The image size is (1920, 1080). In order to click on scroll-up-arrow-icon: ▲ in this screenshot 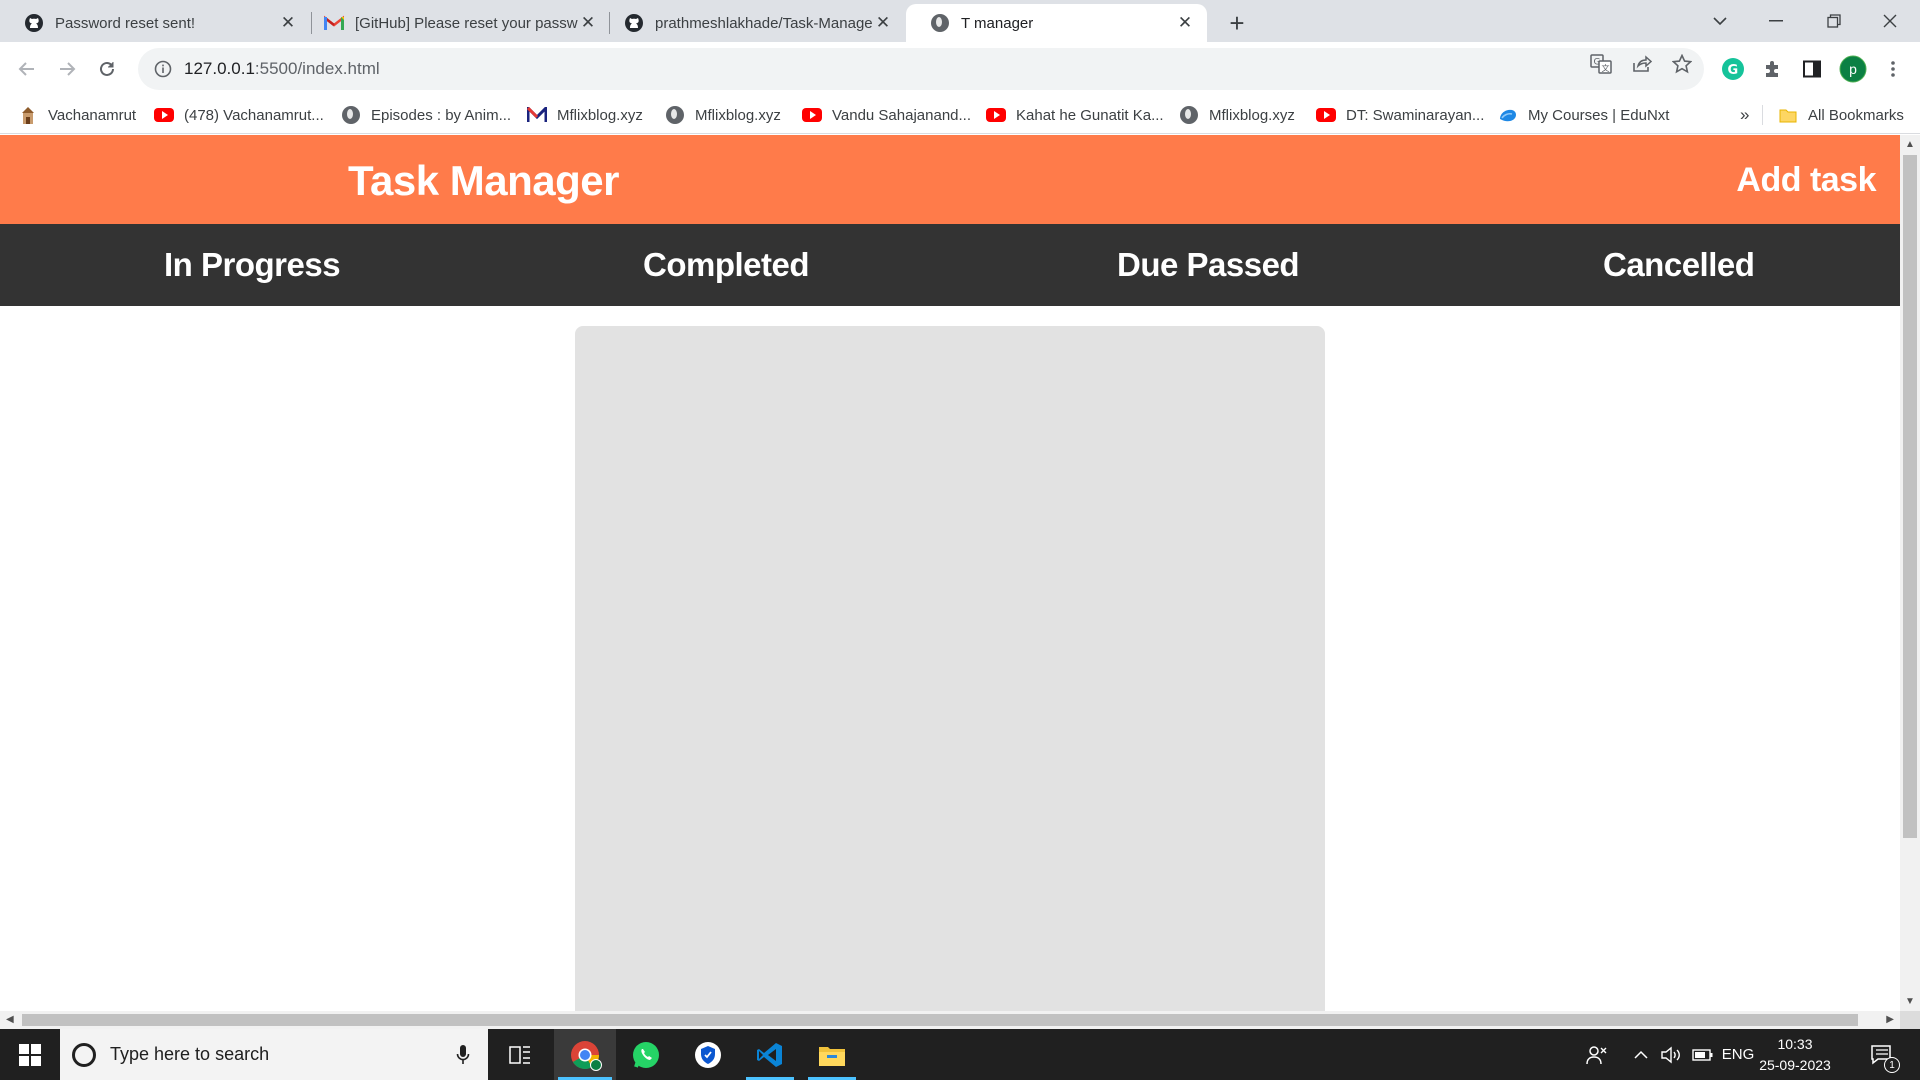, I will do `click(1910, 144)`.